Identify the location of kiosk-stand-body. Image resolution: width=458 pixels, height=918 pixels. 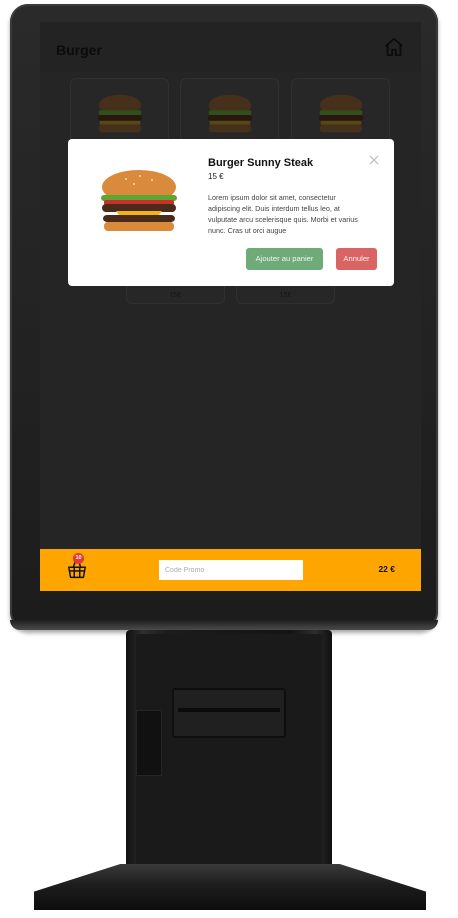
(229, 750).